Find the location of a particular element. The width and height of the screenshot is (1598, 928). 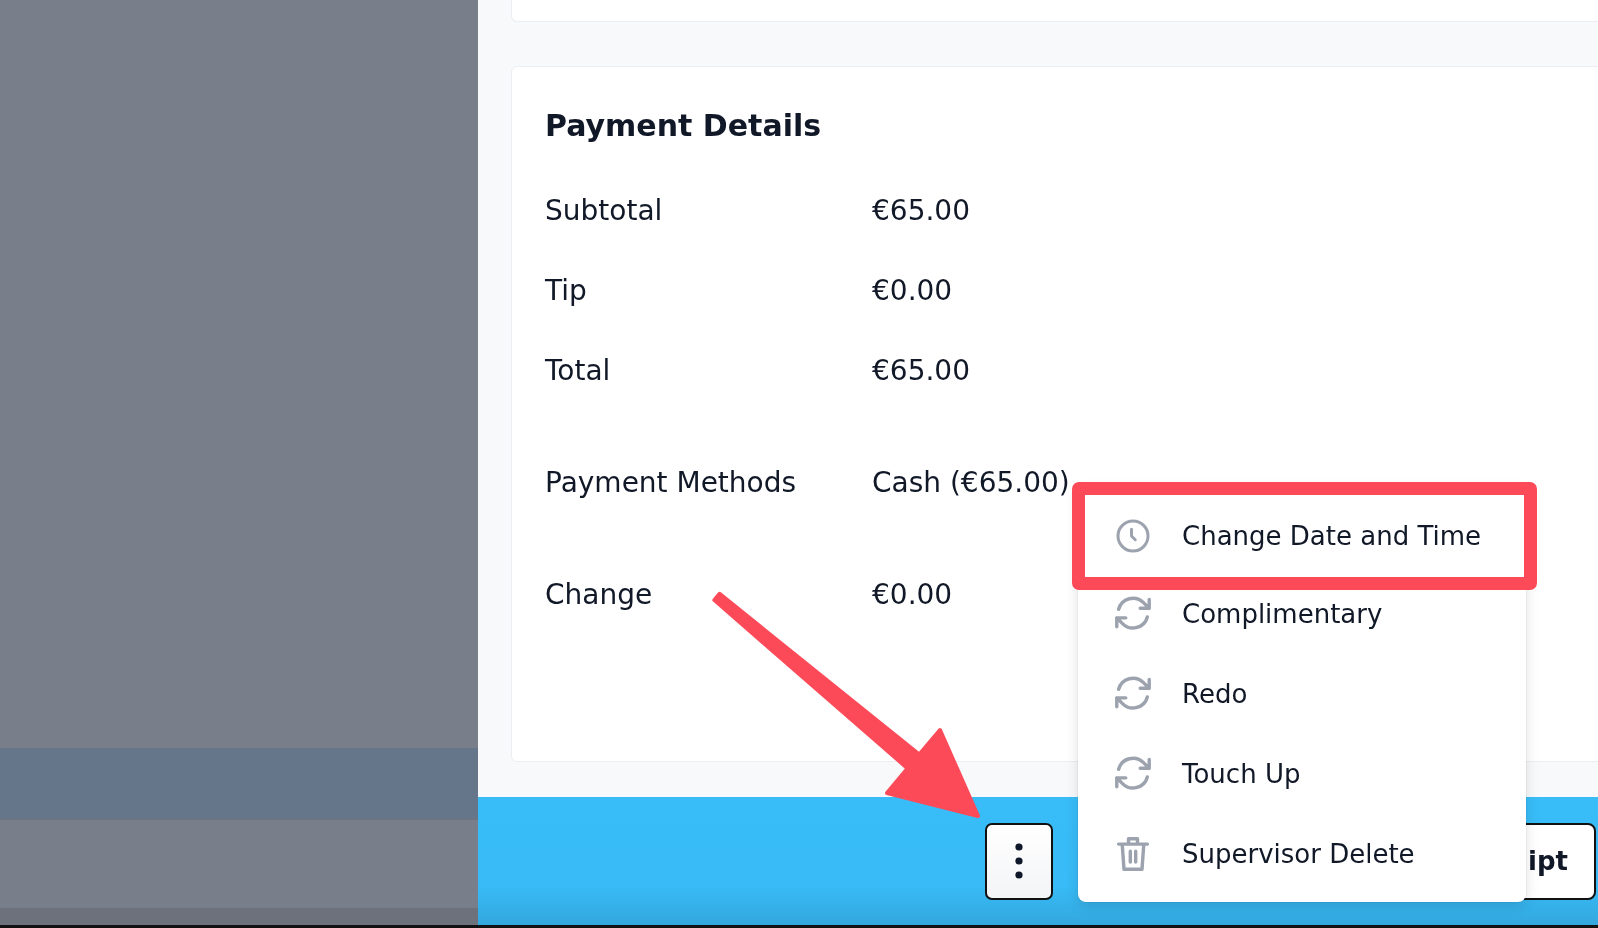

row-label: Tip is located at coordinates (566, 290).